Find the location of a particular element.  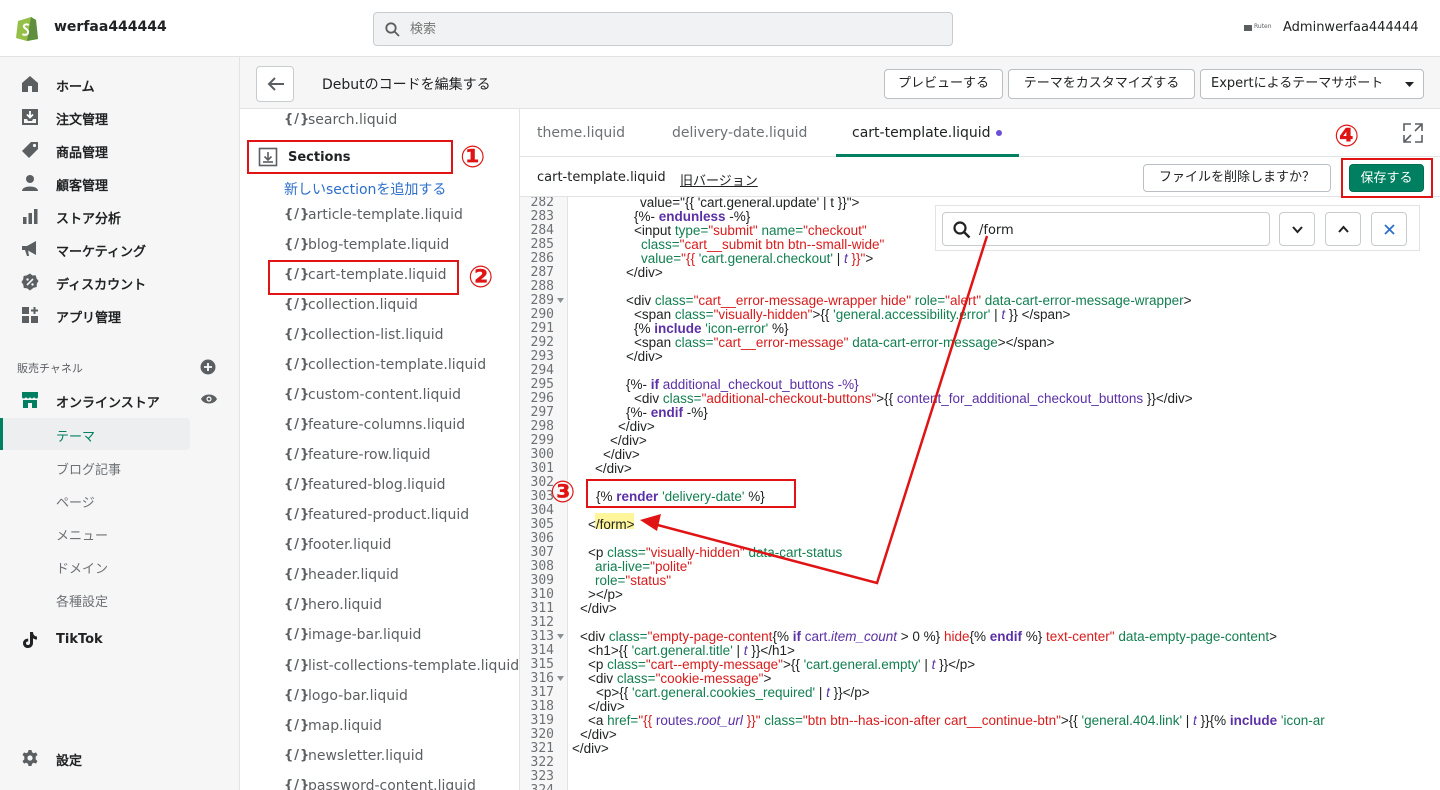

file-item-collection-template: {/} collection-template.liquid is located at coordinates (401, 367).